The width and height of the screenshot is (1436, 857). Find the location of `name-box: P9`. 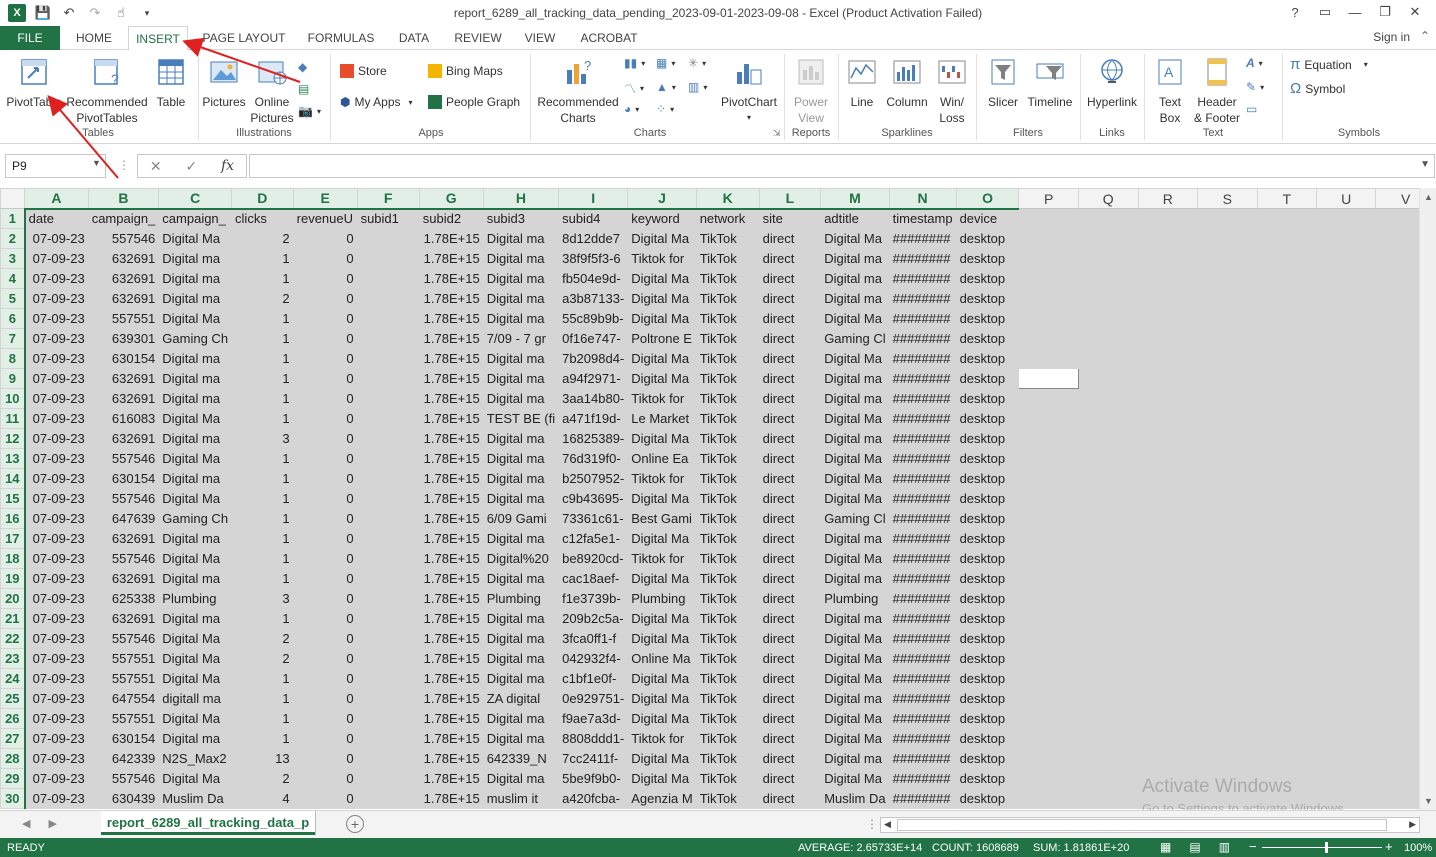

name-box: P9 is located at coordinates (55, 166).